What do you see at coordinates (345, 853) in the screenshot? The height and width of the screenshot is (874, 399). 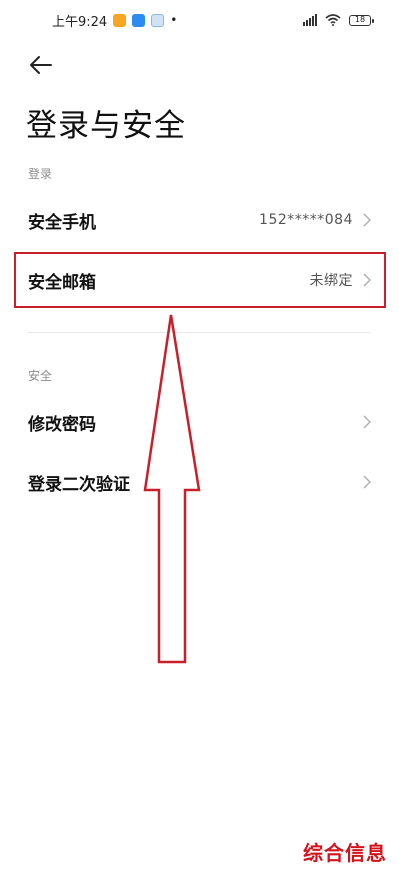 I see `watermark: 综合信息` at bounding box center [345, 853].